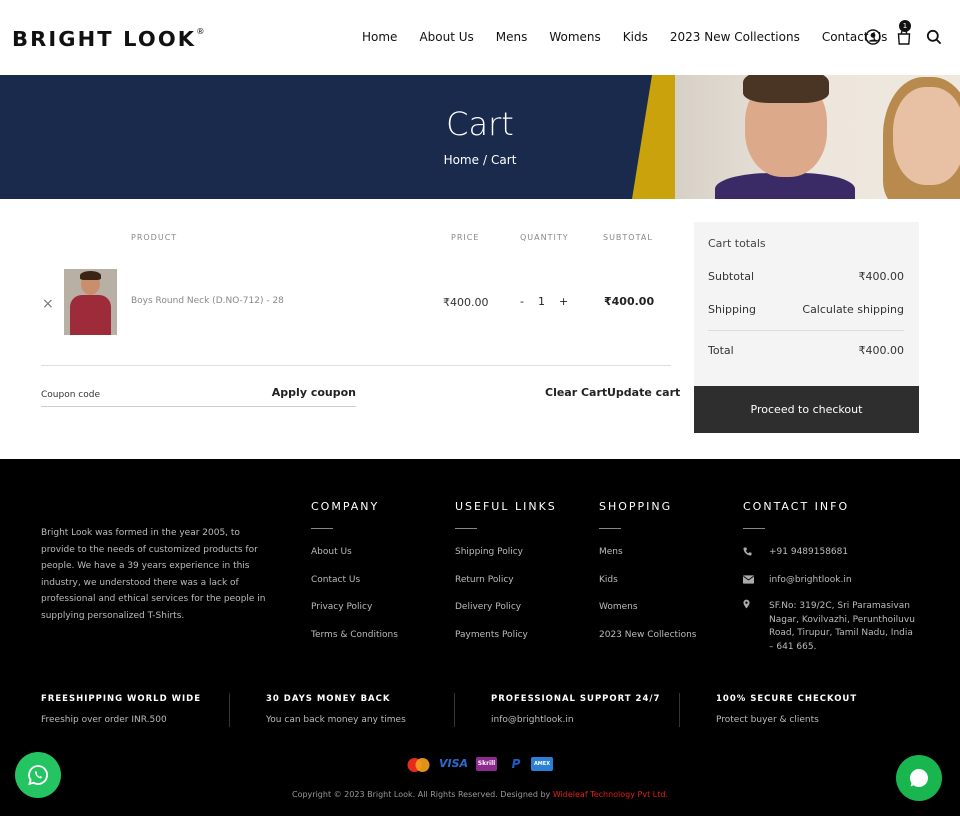 The width and height of the screenshot is (960, 816). I want to click on footer-link-new-collections: 2023 New Collections, so click(647, 635).